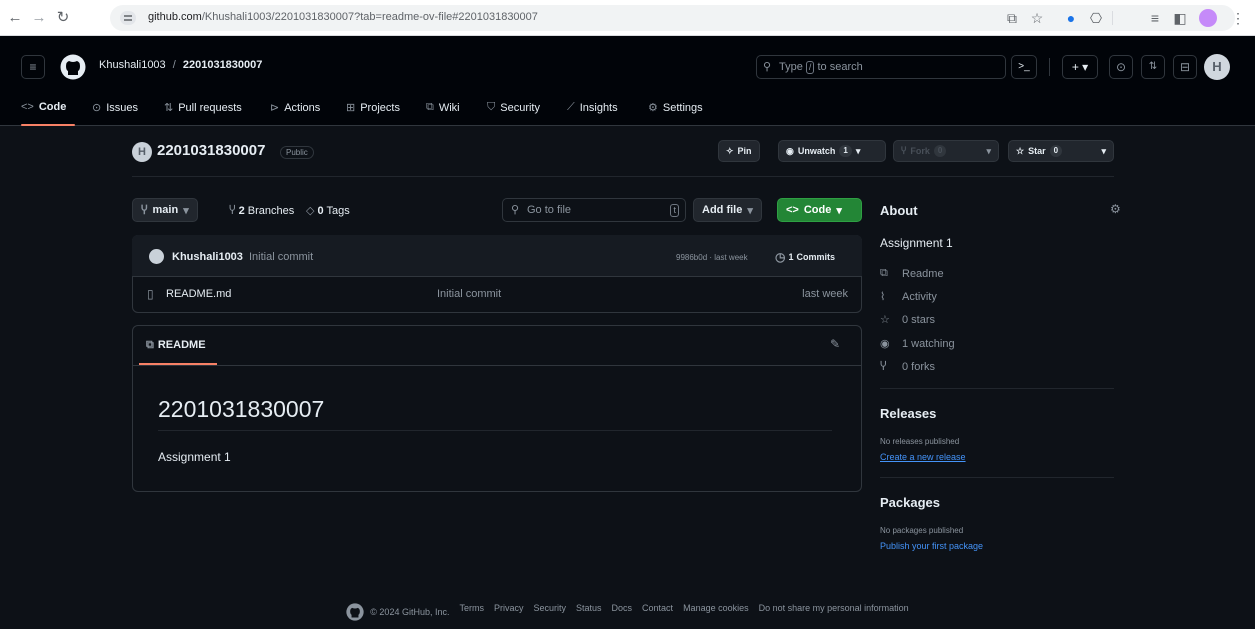  What do you see at coordinates (198, 294) in the screenshot?
I see `file-name: README.md` at bounding box center [198, 294].